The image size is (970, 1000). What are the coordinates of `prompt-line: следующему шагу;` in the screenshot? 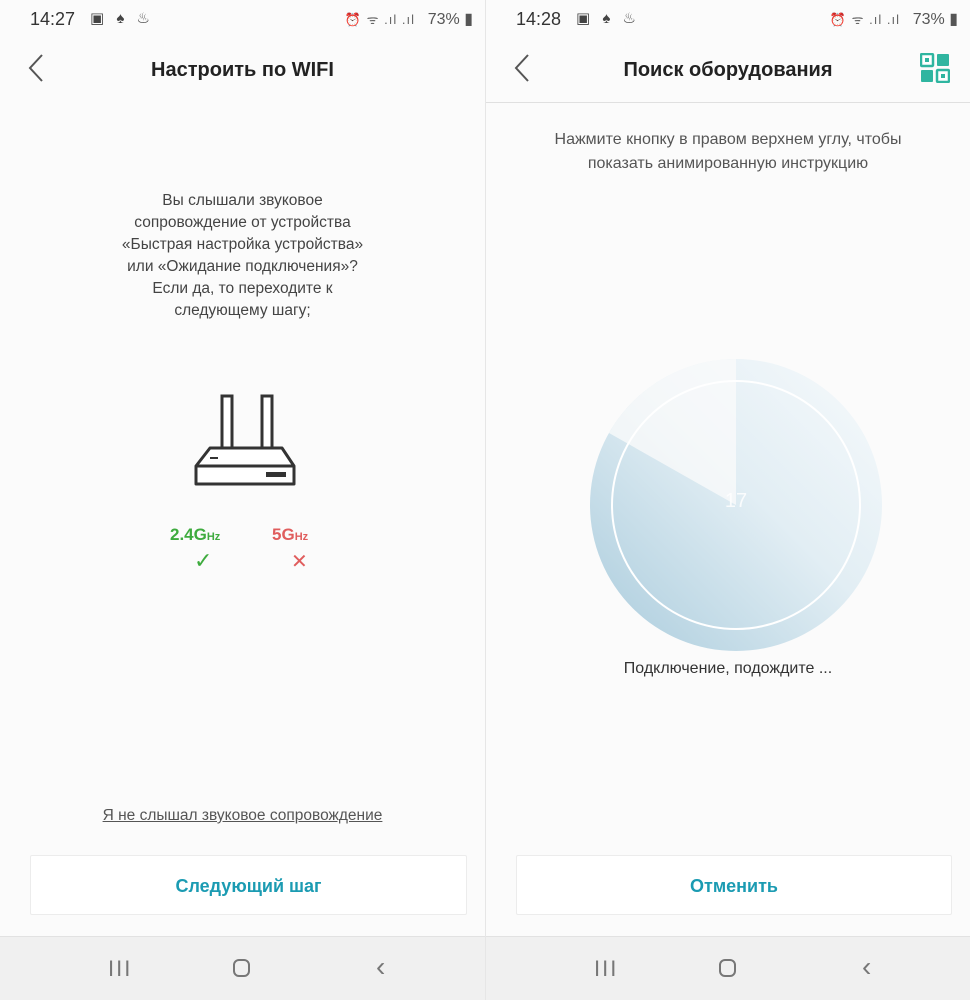 It's located at (242, 310).